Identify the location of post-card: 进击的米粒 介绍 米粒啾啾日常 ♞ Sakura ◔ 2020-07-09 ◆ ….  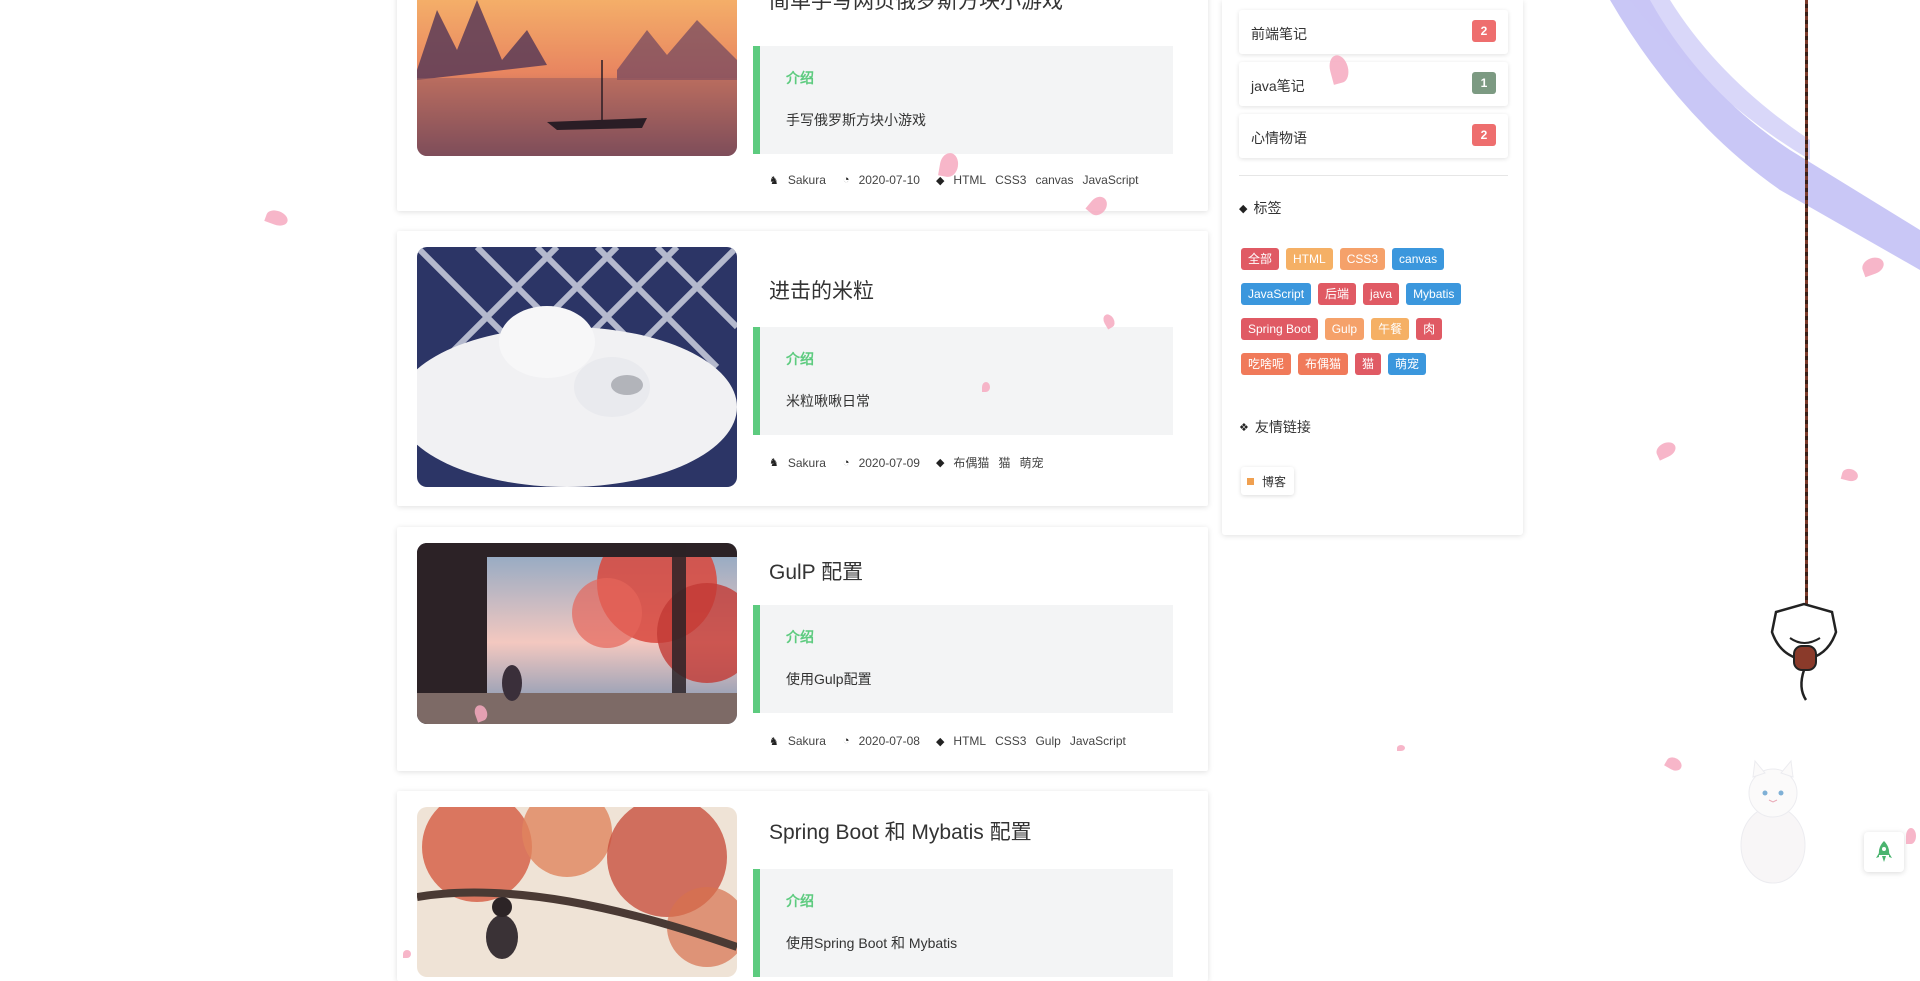
(802, 368).